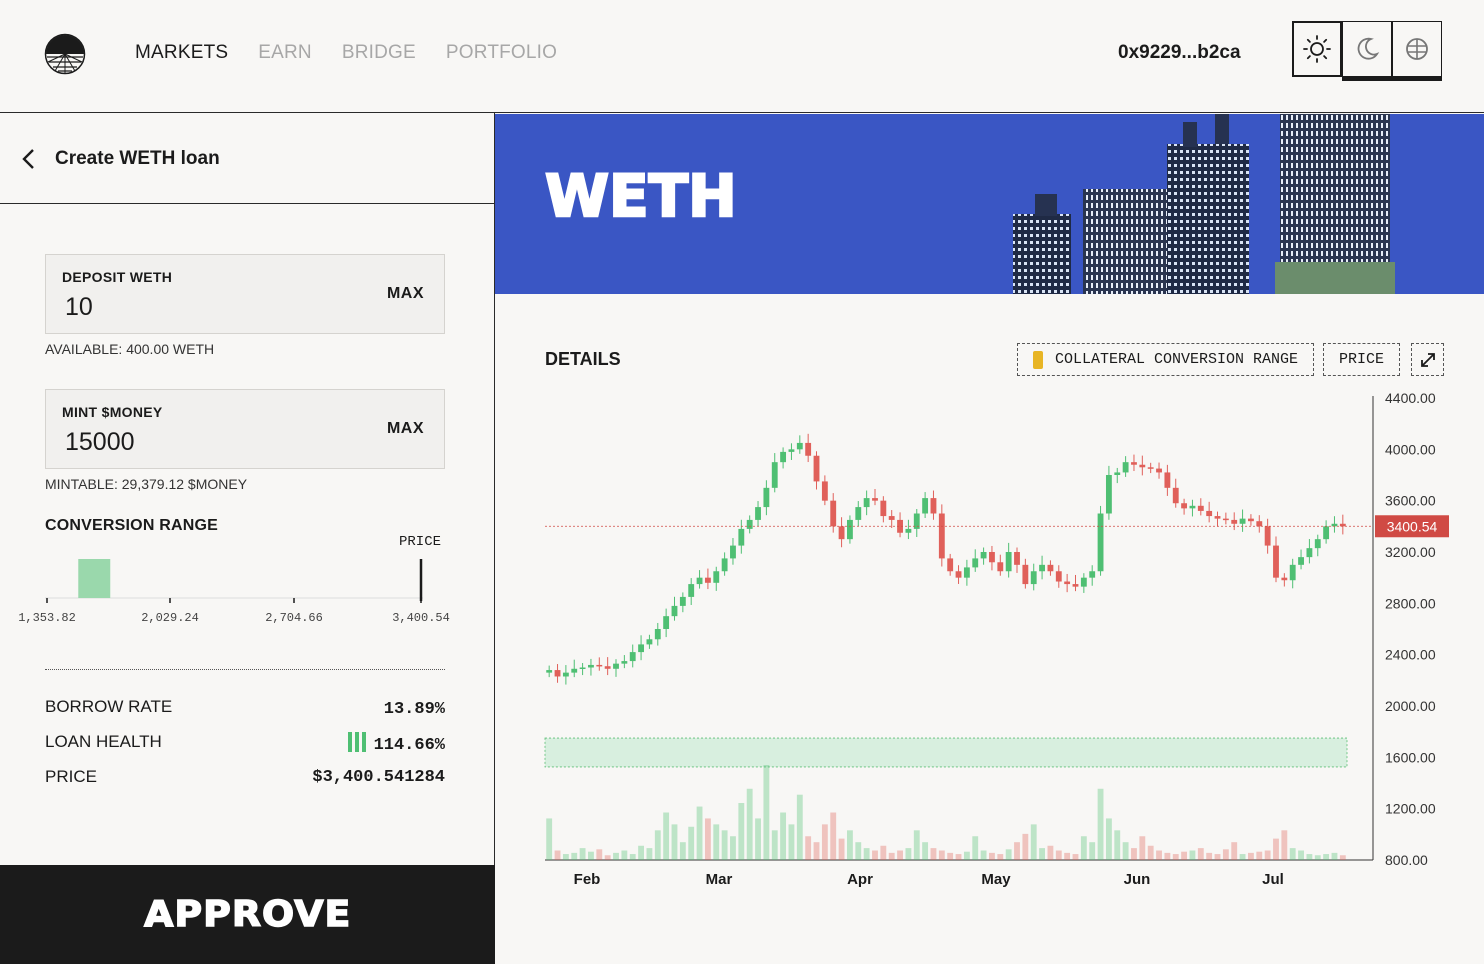 This screenshot has width=1484, height=964. I want to click on globe-icon, so click(1417, 49).